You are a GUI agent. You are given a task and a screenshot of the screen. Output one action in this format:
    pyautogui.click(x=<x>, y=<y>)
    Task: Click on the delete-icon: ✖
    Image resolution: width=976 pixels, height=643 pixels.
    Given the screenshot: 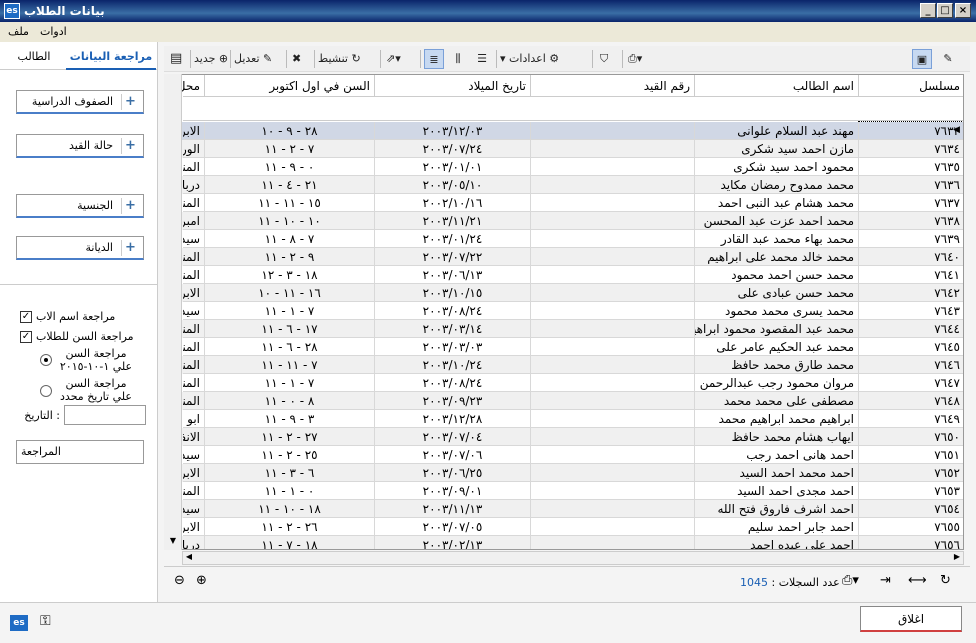 What is the action you would take?
    pyautogui.click(x=300, y=59)
    